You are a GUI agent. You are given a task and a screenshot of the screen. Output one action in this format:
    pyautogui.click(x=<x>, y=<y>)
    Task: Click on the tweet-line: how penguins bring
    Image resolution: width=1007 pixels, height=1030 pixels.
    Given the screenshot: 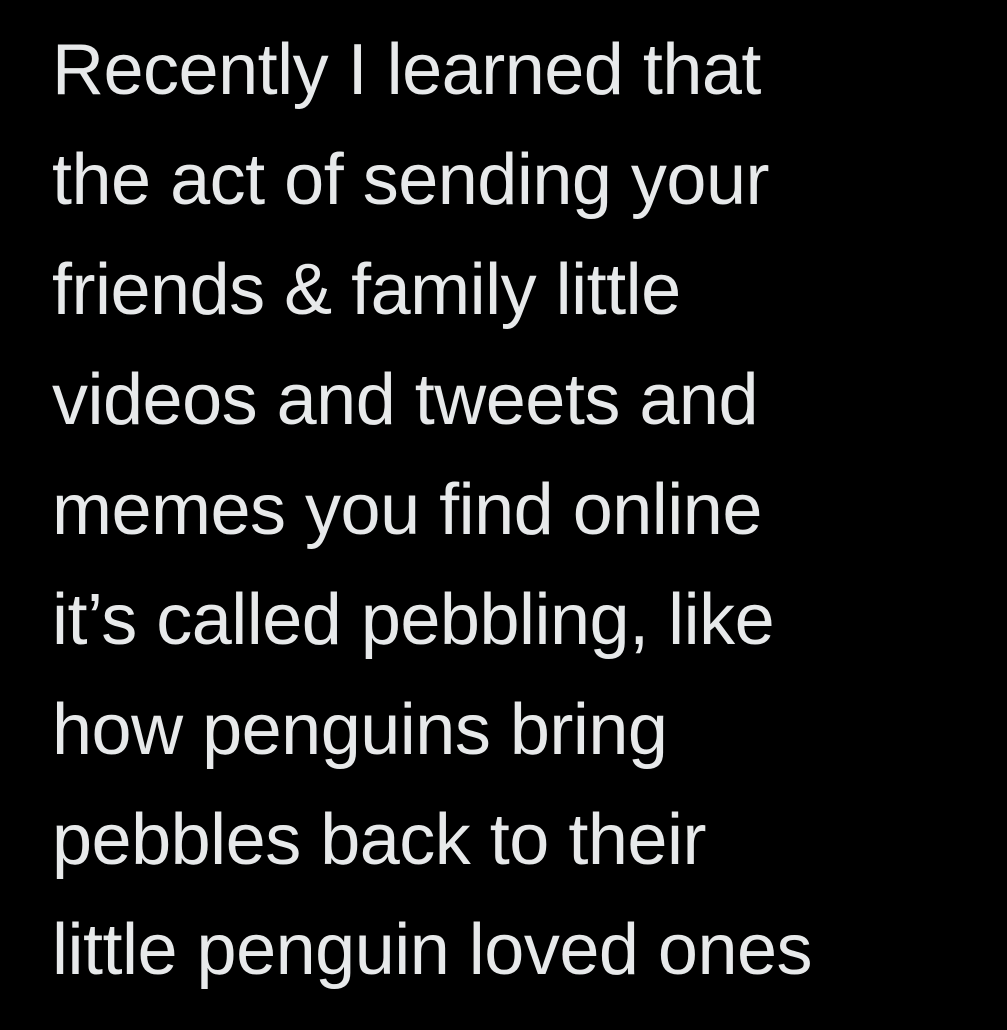 What is the action you would take?
    pyautogui.click(x=360, y=730)
    